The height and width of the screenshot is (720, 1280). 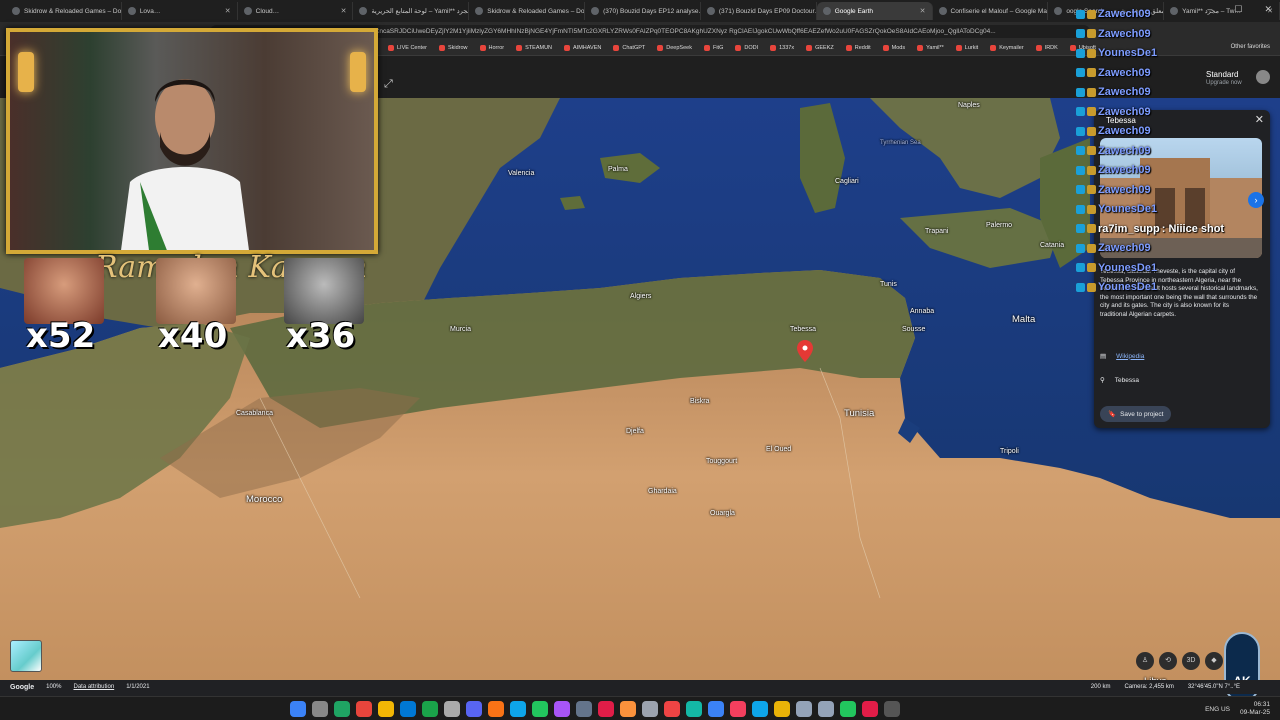 I want to click on bookmark-item: ChatGPT, so click(x=629, y=47).